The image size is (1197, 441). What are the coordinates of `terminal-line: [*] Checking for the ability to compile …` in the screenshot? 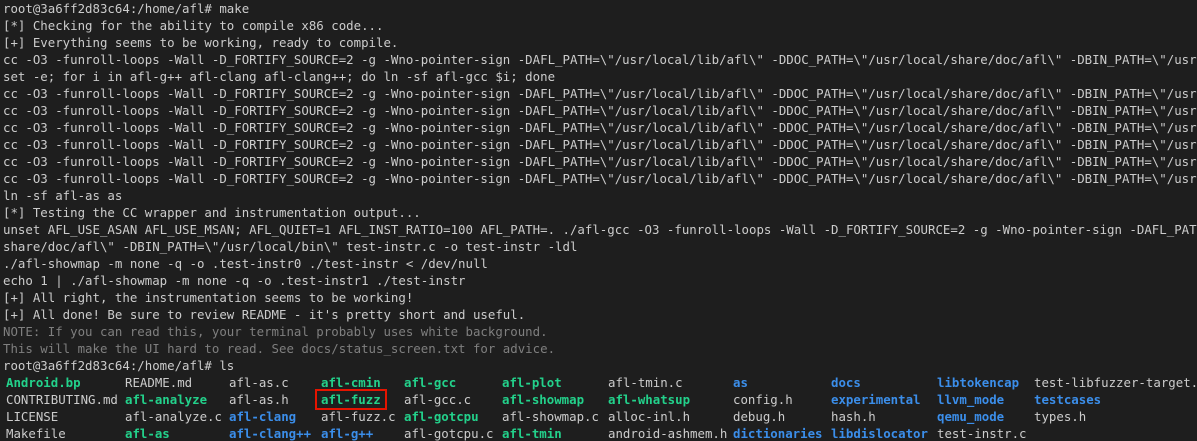 It's located at (193, 25).